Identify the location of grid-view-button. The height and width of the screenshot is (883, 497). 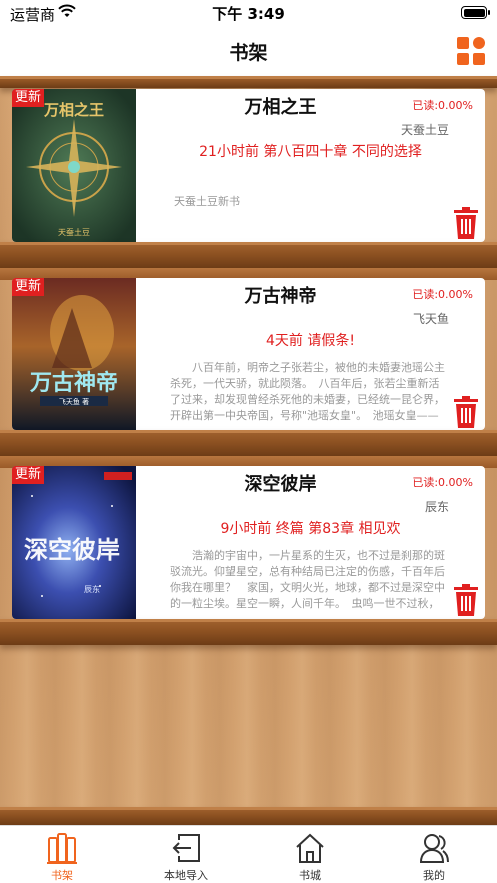
(471, 51).